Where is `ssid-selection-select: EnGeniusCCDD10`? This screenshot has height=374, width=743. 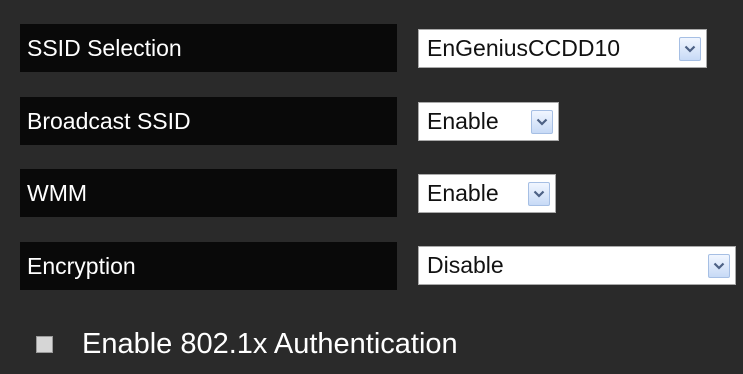 ssid-selection-select: EnGeniusCCDD10 is located at coordinates (562, 48).